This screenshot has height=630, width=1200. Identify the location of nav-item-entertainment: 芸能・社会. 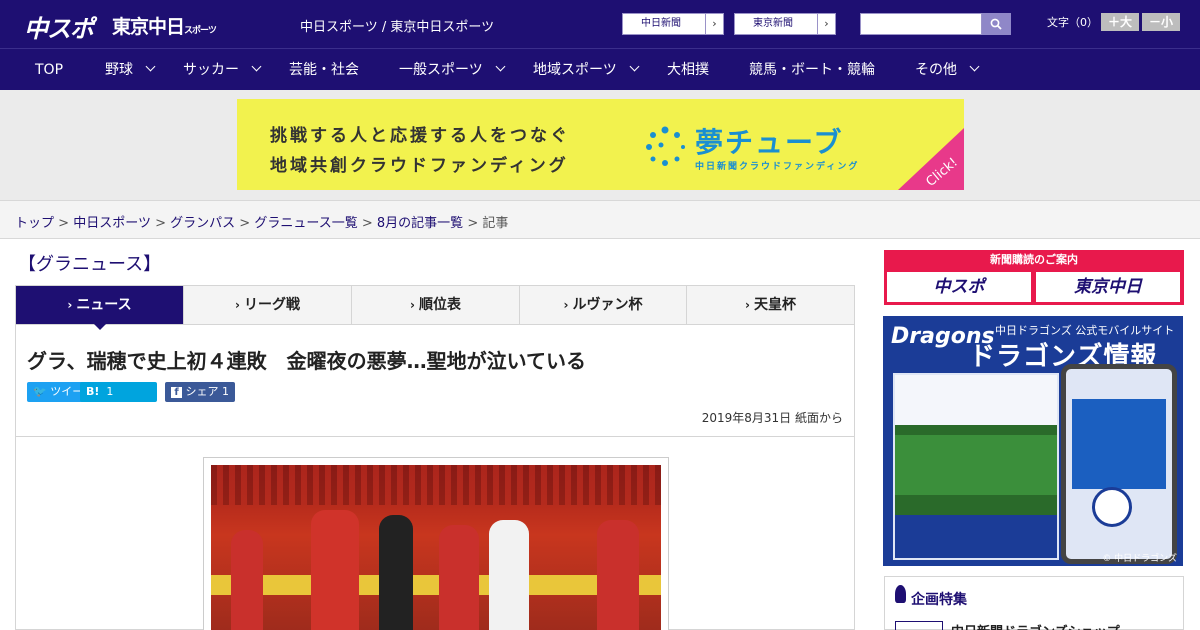
(324, 70).